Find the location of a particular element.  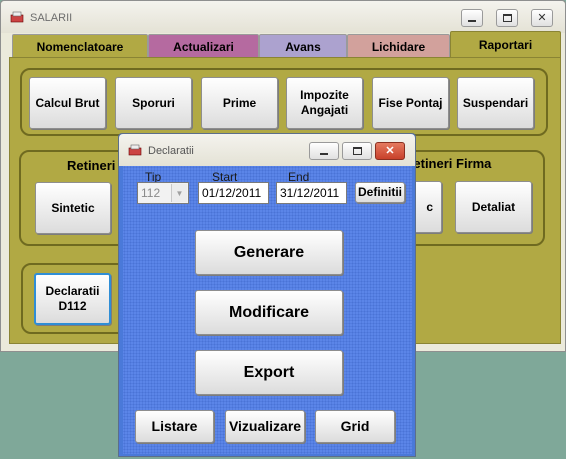

maximize-button is located at coordinates (507, 18).